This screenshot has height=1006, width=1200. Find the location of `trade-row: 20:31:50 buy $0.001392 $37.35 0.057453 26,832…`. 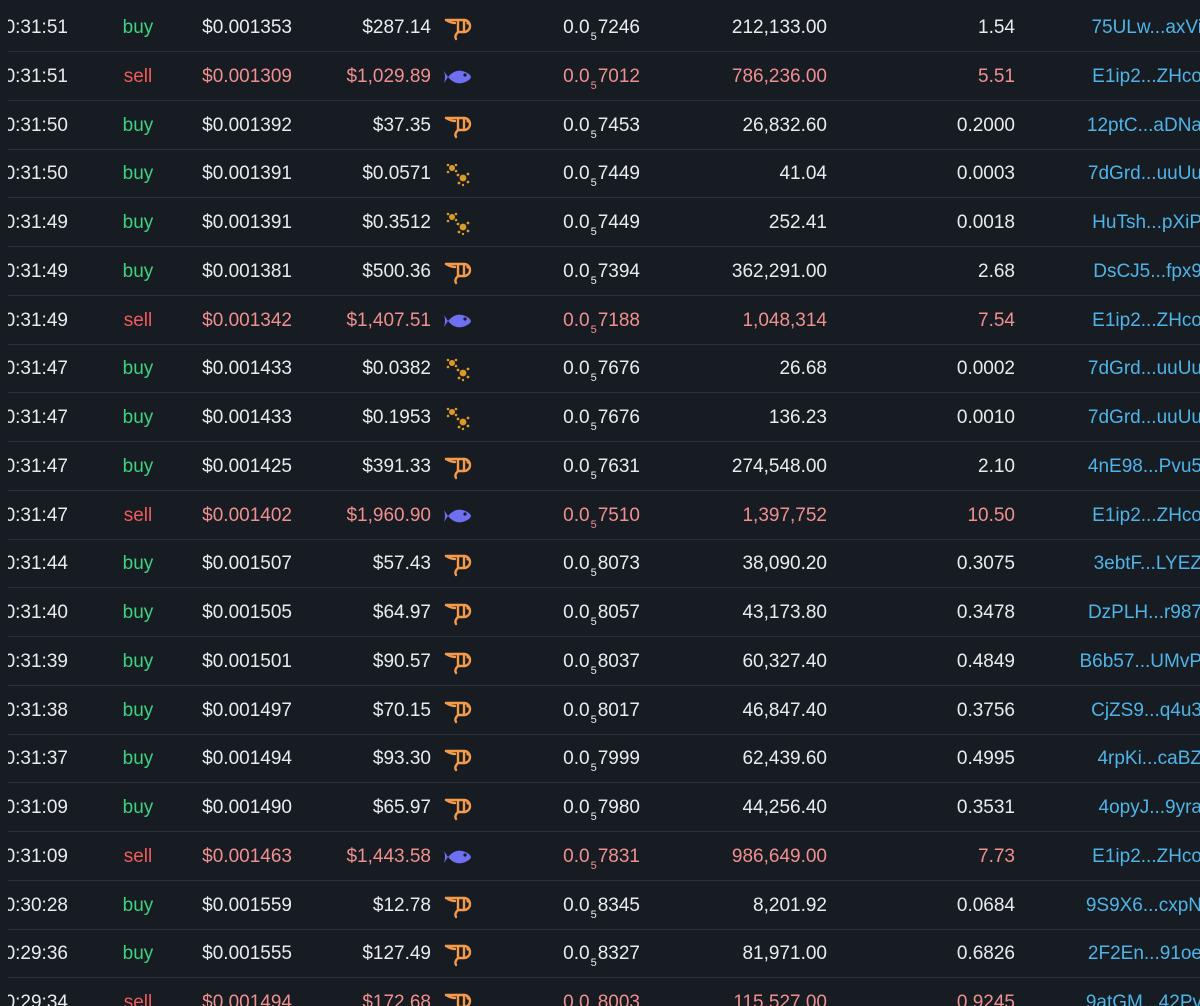

trade-row: 20:31:50 buy $0.001392 $37.35 0.057453 26,832… is located at coordinates (600, 125).